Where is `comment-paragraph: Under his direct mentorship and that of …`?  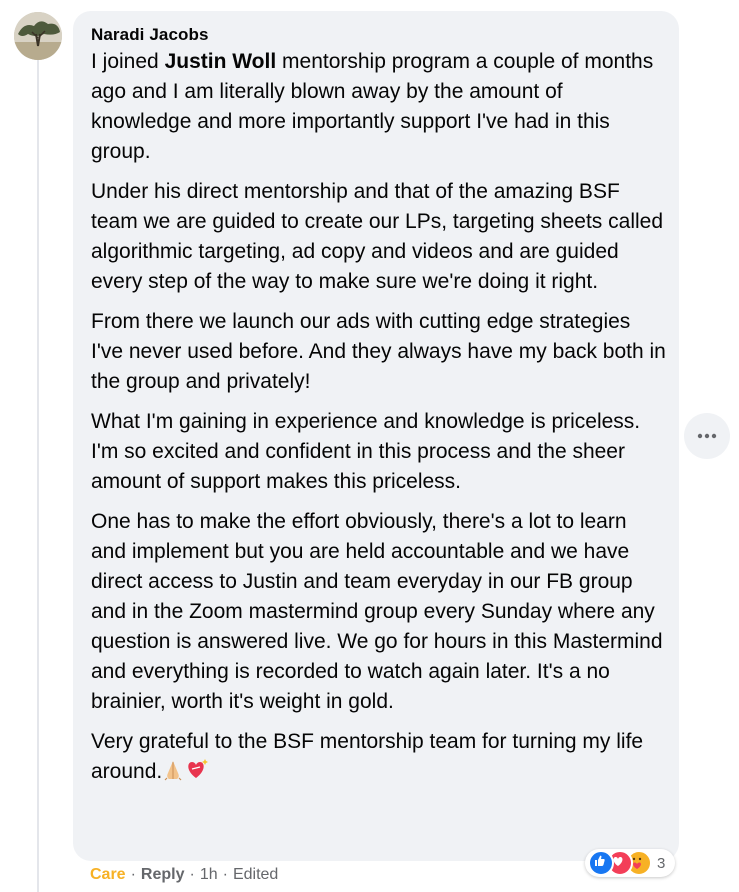 comment-paragraph: Under his direct mentorship and that of … is located at coordinates (377, 236).